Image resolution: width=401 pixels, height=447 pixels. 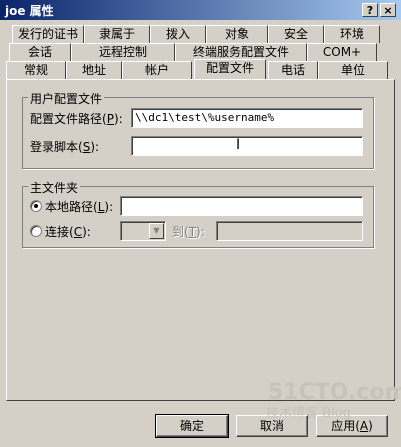 I want to click on tab-certificates: 发行的证书, so click(x=48, y=34).